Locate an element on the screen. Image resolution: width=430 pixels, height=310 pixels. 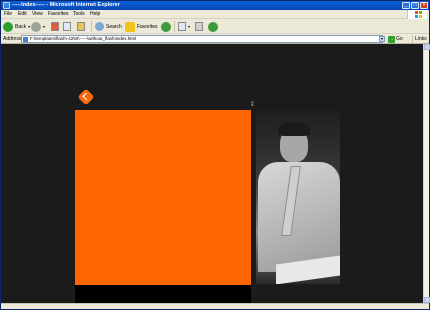
home-icon is located at coordinates (81, 26).